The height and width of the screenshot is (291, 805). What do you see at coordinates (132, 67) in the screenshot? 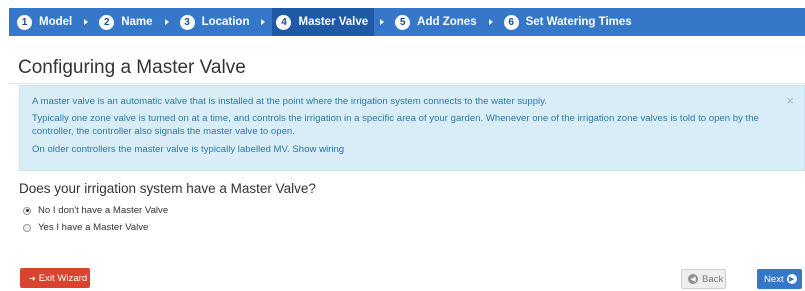
I see `page-title: Configuring a Master Valve` at bounding box center [132, 67].